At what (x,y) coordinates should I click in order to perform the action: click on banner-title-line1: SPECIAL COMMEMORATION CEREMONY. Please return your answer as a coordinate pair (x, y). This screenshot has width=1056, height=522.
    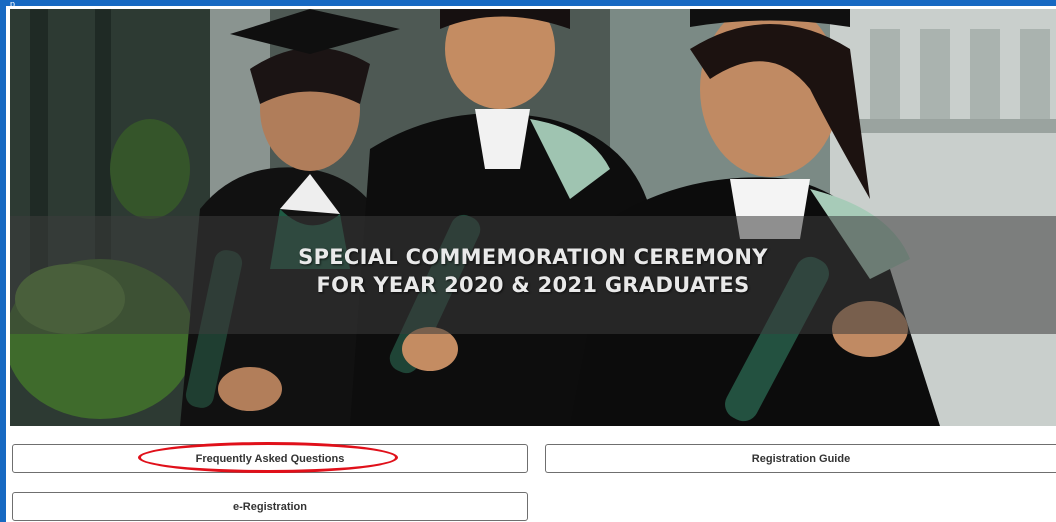
    Looking at the image, I should click on (533, 257).